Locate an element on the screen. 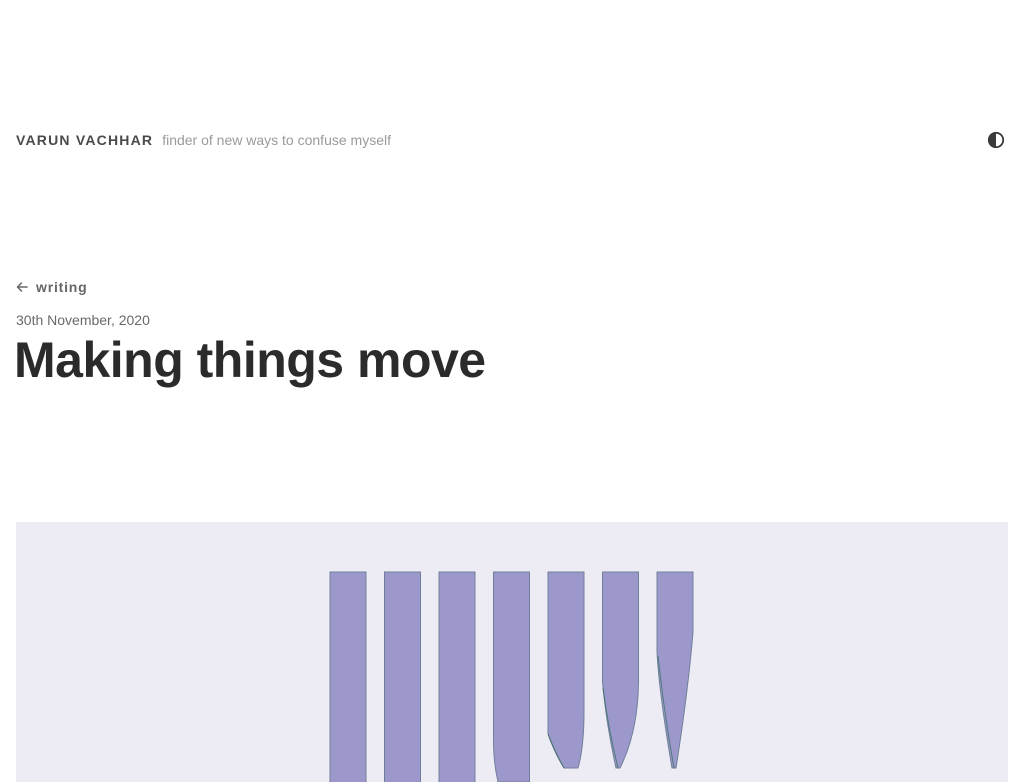 The height and width of the screenshot is (782, 1024). arrow-left-icon is located at coordinates (22, 287).